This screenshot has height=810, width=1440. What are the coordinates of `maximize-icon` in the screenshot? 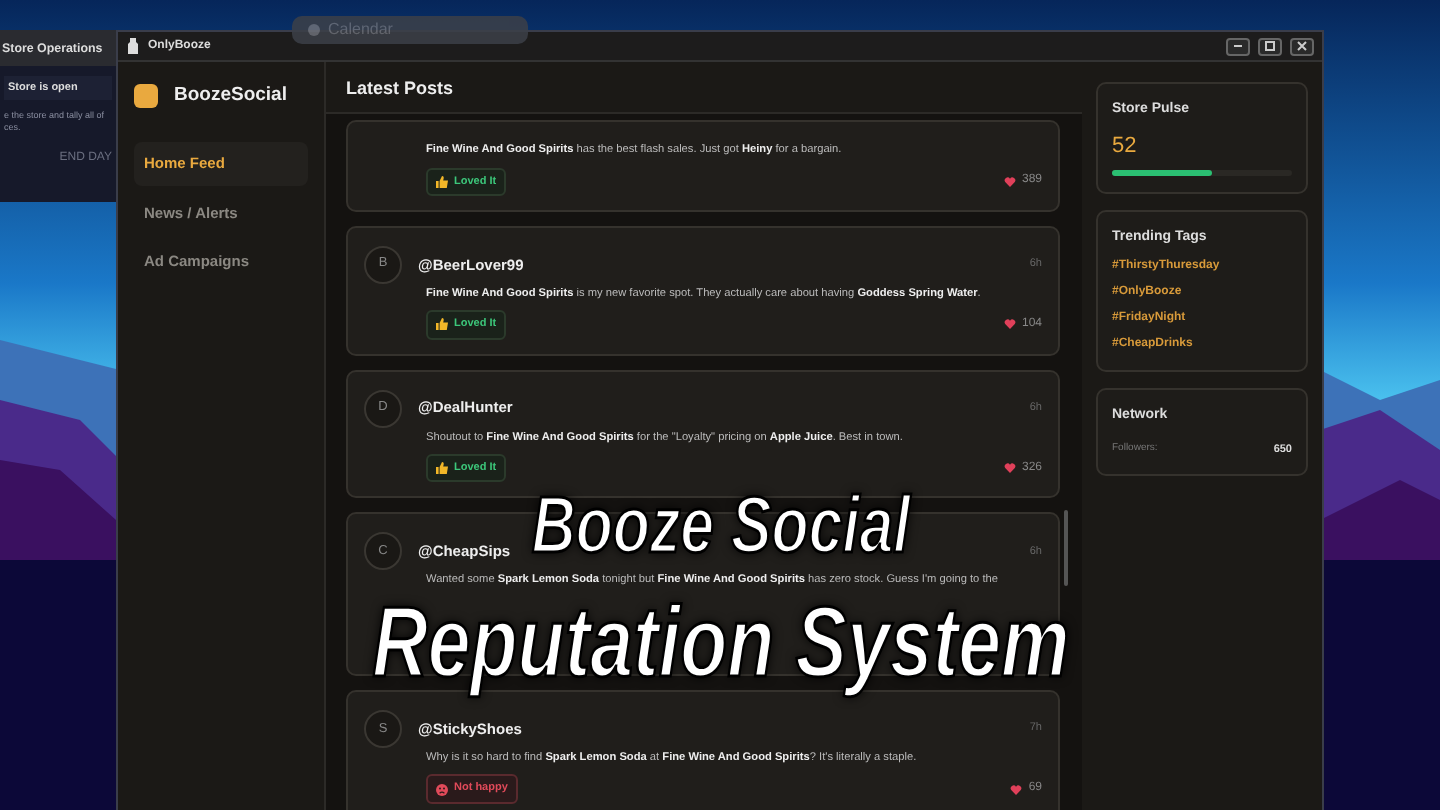 It's located at (1270, 46).